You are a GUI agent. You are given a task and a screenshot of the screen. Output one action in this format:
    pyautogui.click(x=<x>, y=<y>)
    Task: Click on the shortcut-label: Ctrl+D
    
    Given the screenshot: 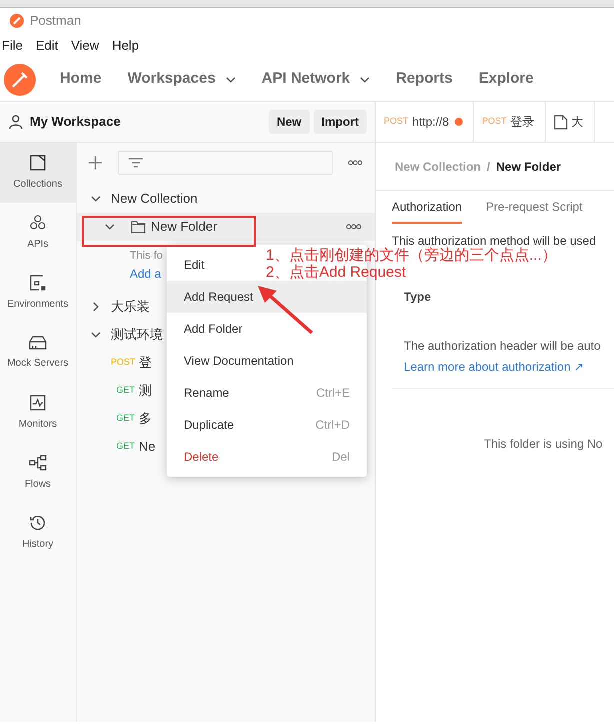 What is the action you would take?
    pyautogui.click(x=333, y=425)
    